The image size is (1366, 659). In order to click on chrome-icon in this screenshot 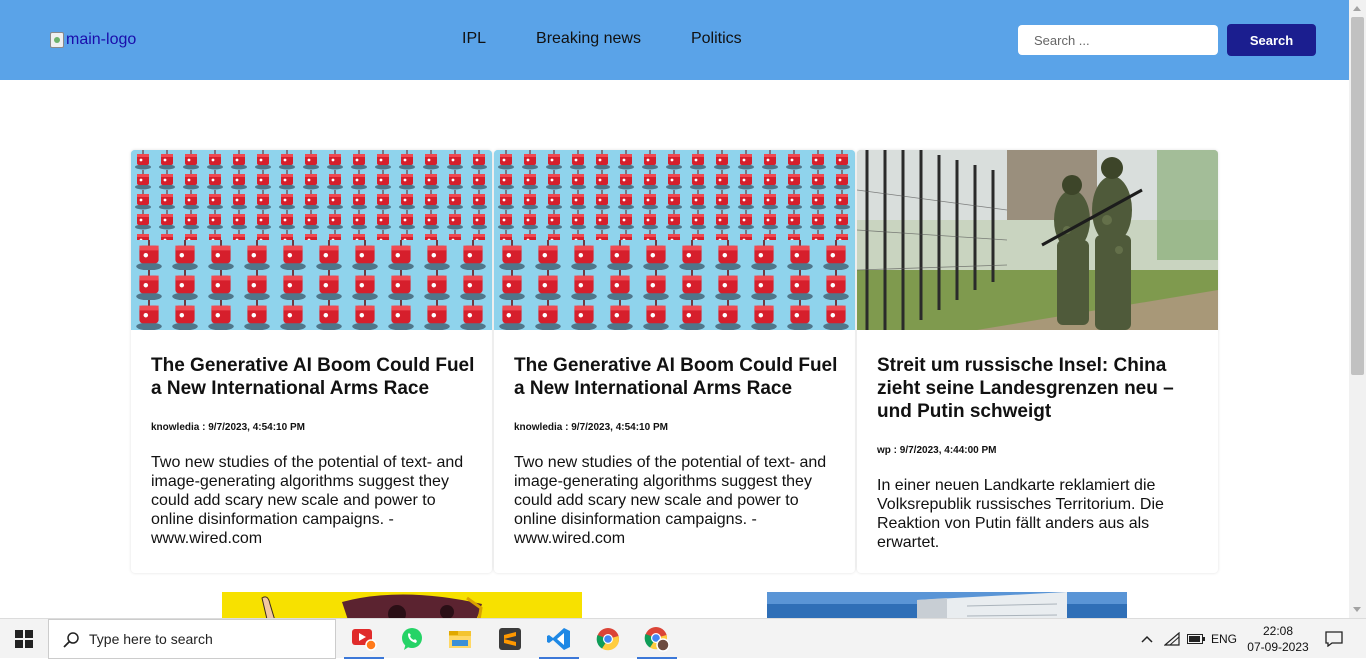, I will do `click(608, 639)`.